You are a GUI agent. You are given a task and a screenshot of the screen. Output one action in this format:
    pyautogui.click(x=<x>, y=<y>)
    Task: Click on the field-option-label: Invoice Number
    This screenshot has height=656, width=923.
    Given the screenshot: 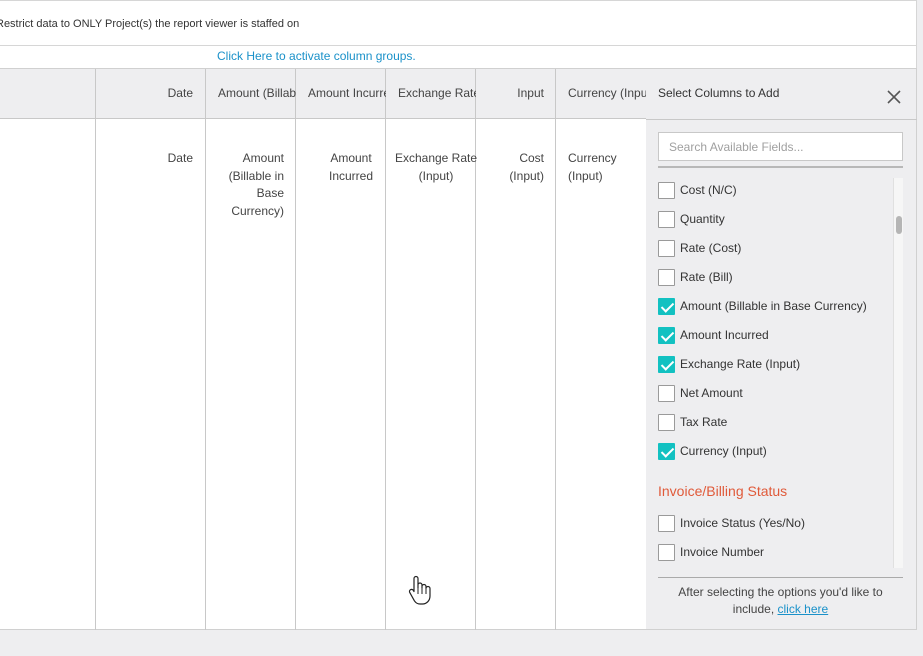 What is the action you would take?
    pyautogui.click(x=722, y=552)
    